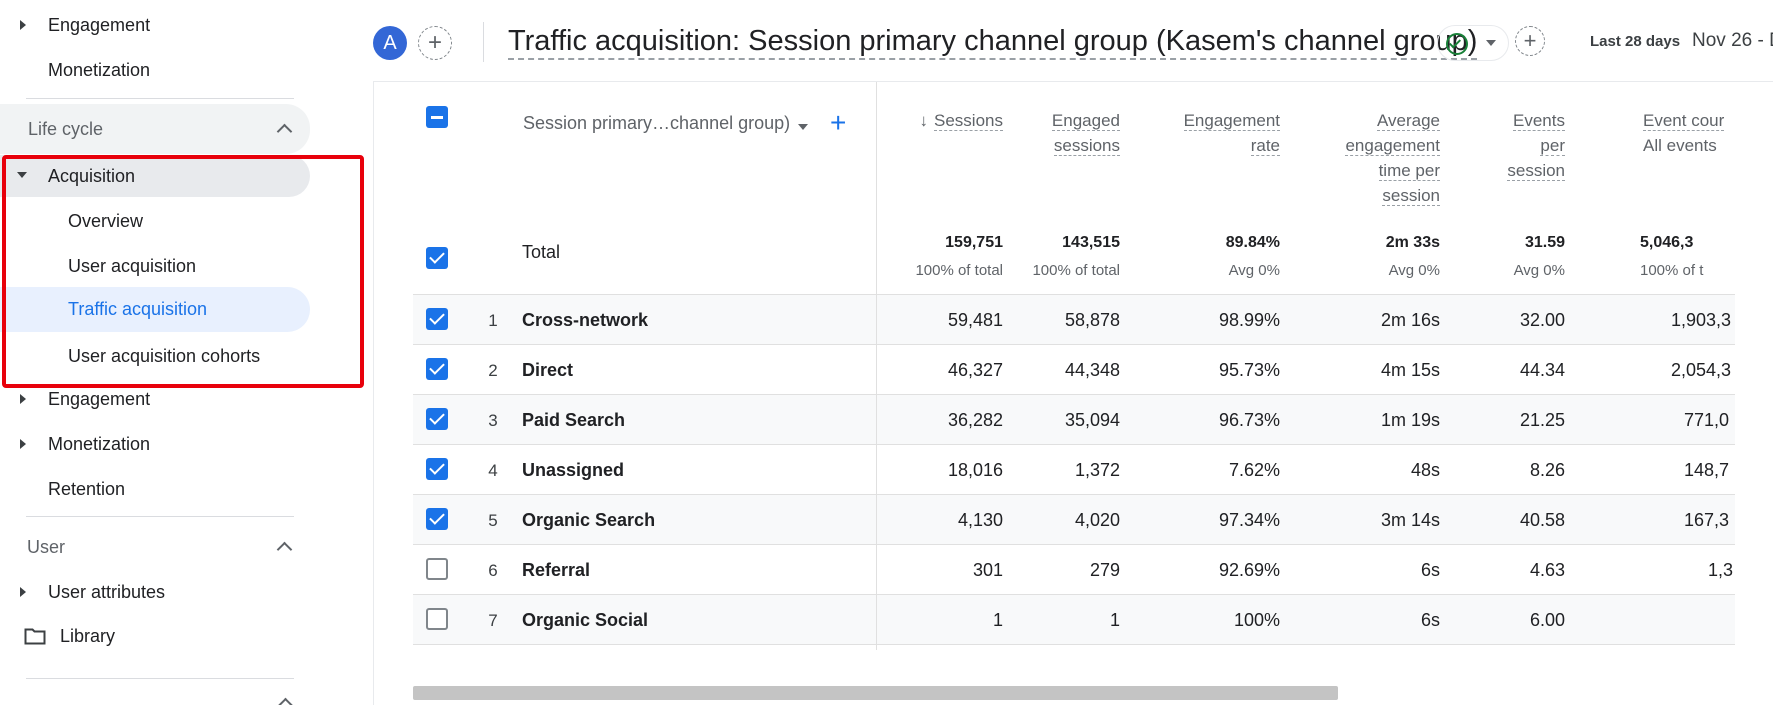 Image resolution: width=1773 pixels, height=705 pixels. Describe the element at coordinates (87, 488) in the screenshot. I see `sidebar-item-label: Retention` at that location.